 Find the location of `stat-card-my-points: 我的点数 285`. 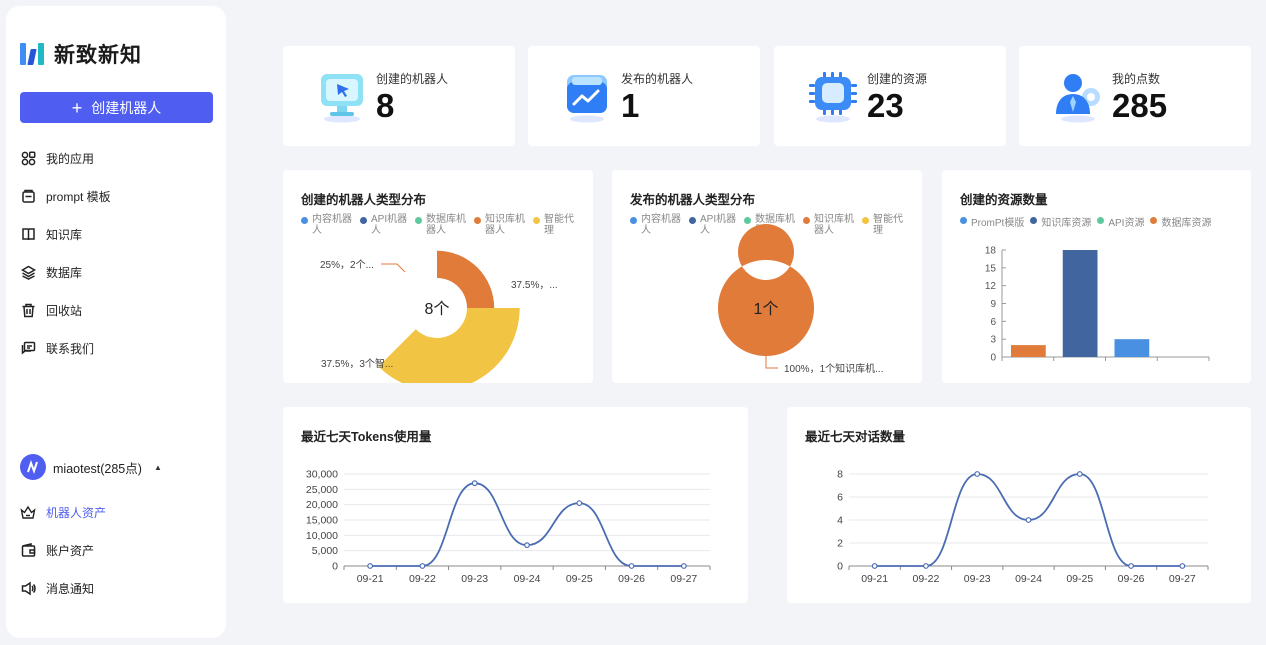

stat-card-my-points: 我的点数 285 is located at coordinates (1135, 96).